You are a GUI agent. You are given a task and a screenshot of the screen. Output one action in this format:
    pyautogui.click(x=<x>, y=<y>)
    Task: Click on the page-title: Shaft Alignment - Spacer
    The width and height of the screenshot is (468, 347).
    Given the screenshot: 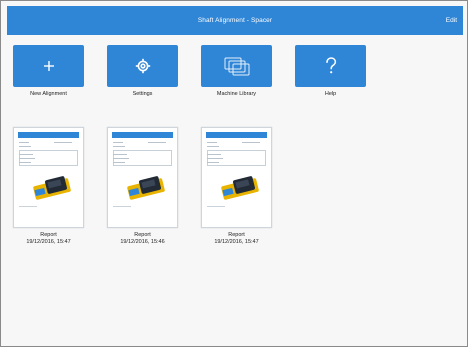 What is the action you would take?
    pyautogui.click(x=235, y=20)
    